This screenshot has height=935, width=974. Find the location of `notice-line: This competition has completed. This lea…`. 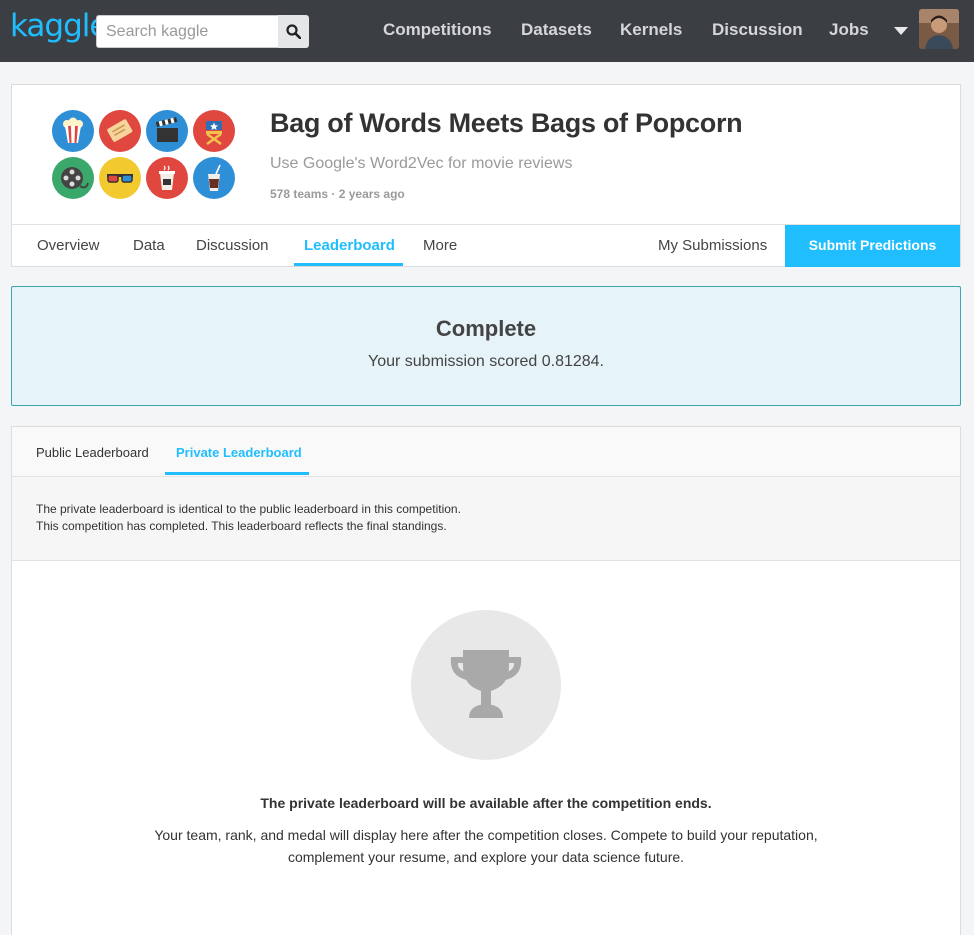

notice-line: This competition has completed. This lea… is located at coordinates (241, 526).